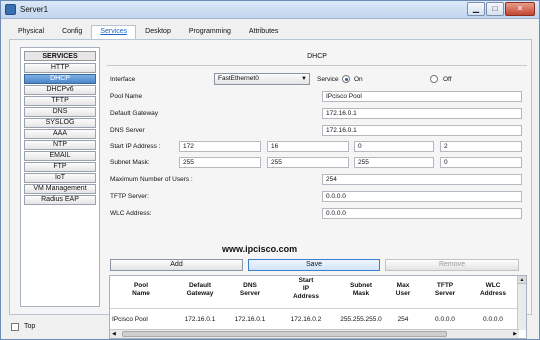 The width and height of the screenshot is (540, 340). What do you see at coordinates (127, 130) in the screenshot?
I see `dns-server-label: DNS Server` at bounding box center [127, 130].